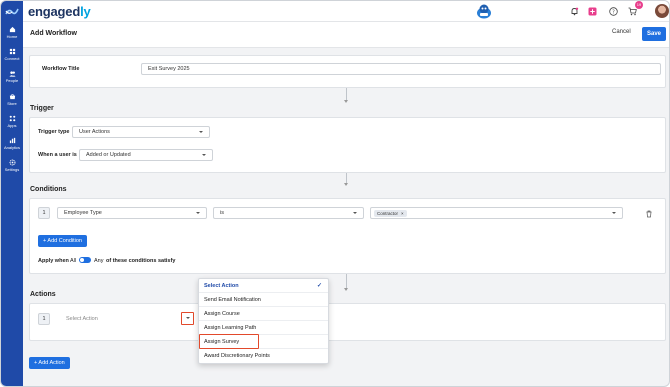 The height and width of the screenshot is (387, 670). I want to click on people-icon, so click(12, 74).